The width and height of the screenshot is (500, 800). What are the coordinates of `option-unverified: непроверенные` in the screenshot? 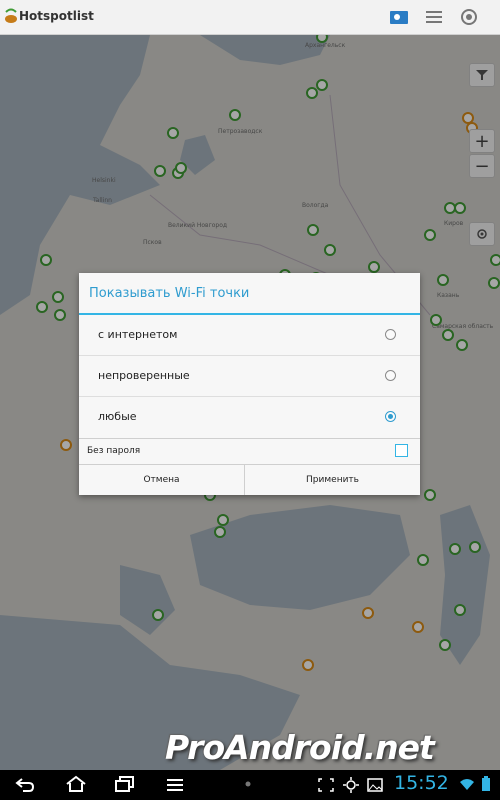 It's located at (249, 376).